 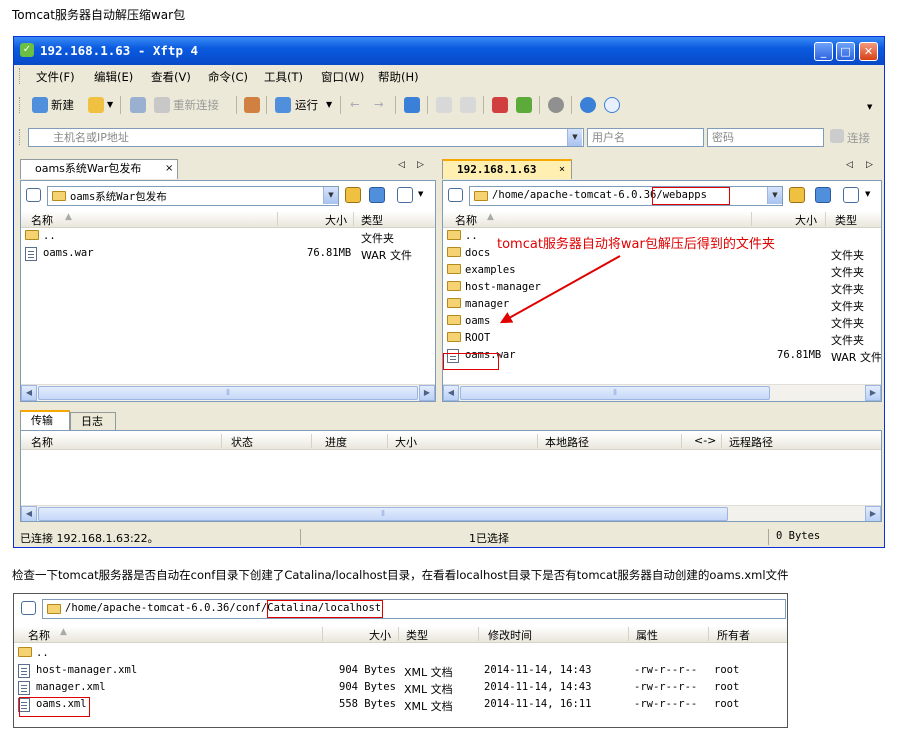 What do you see at coordinates (28, 608) in the screenshot?
I see `tree-toggle-icon` at bounding box center [28, 608].